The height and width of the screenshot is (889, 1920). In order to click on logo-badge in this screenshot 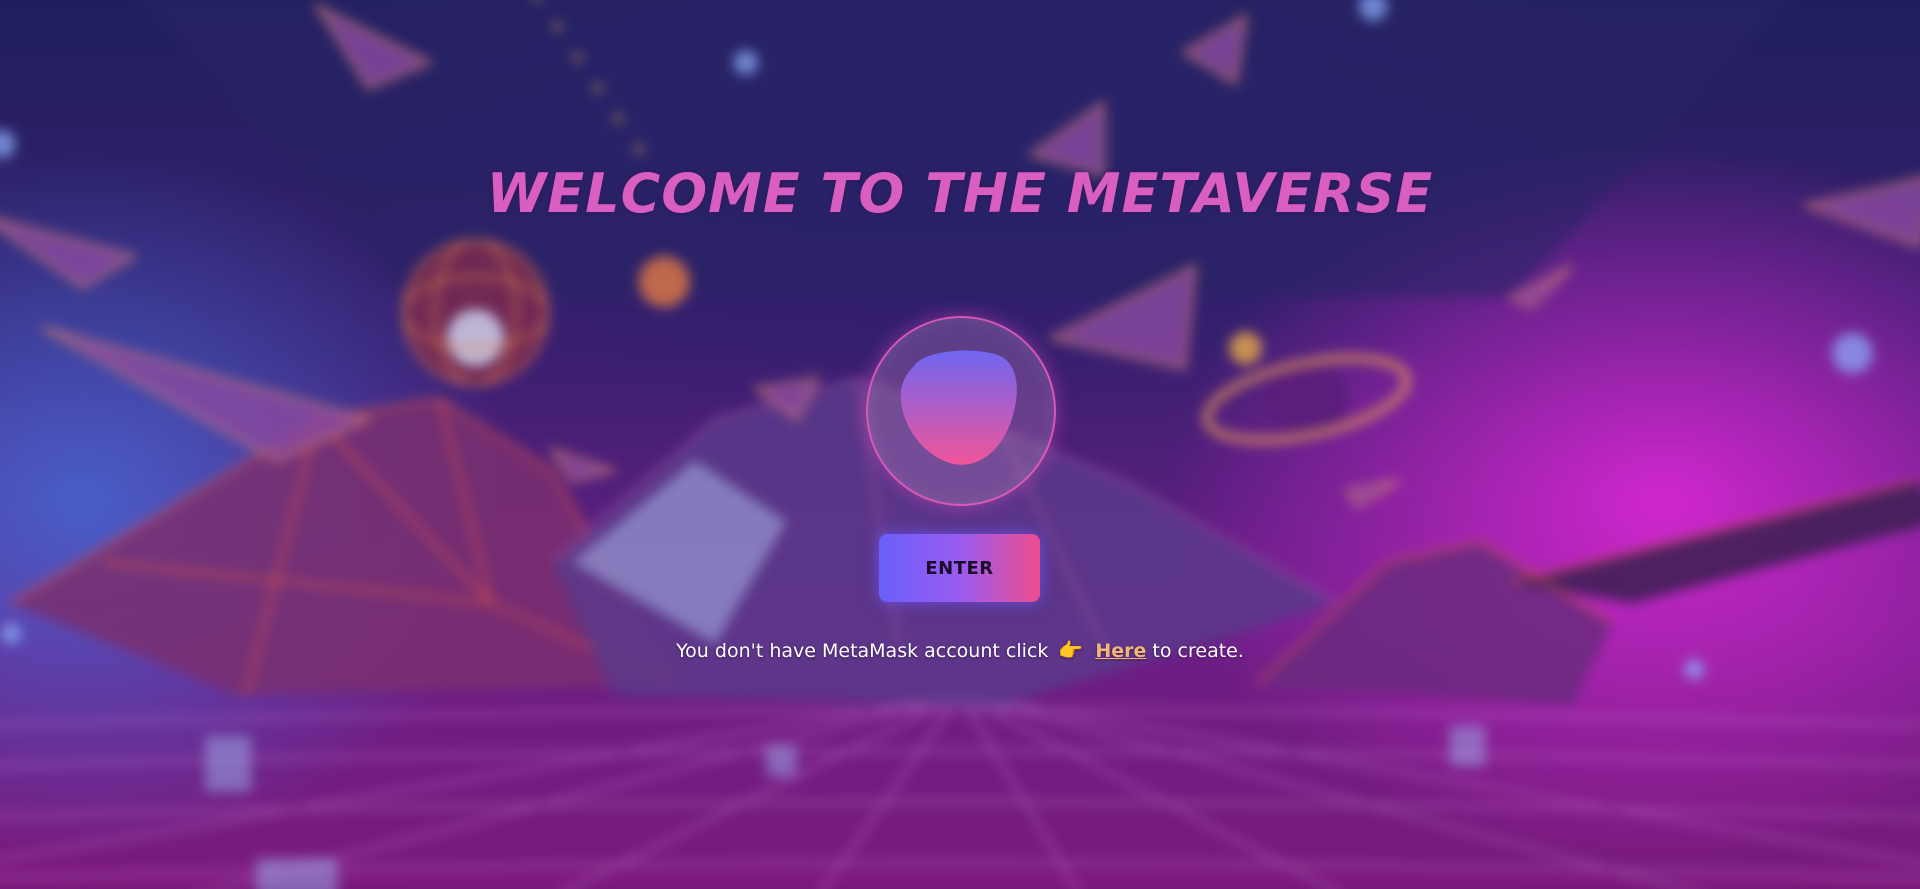, I will do `click(961, 411)`.